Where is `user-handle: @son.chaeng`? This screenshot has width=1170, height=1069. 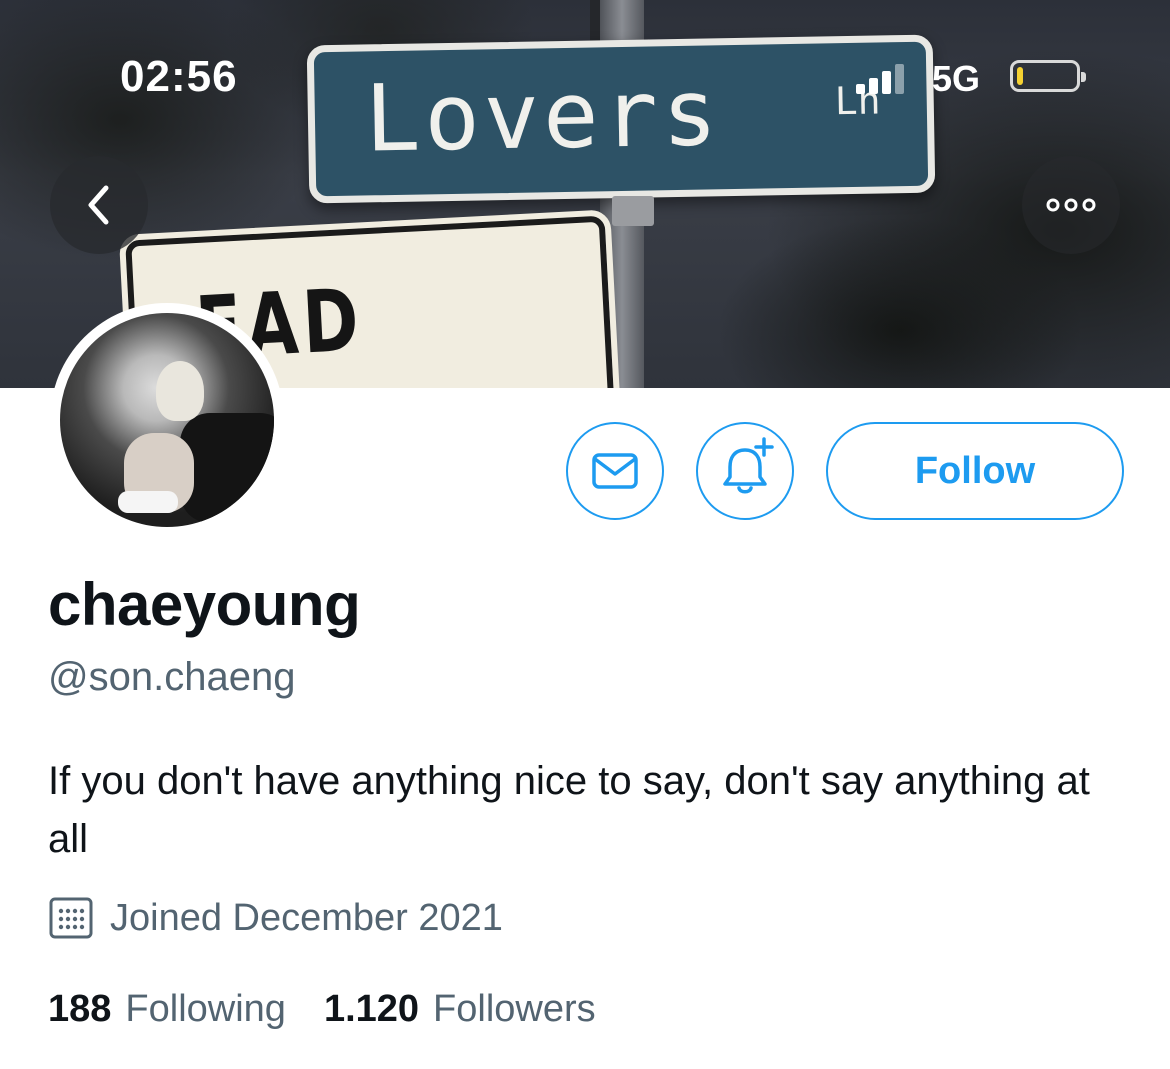 user-handle: @son.chaeng is located at coordinates (172, 677).